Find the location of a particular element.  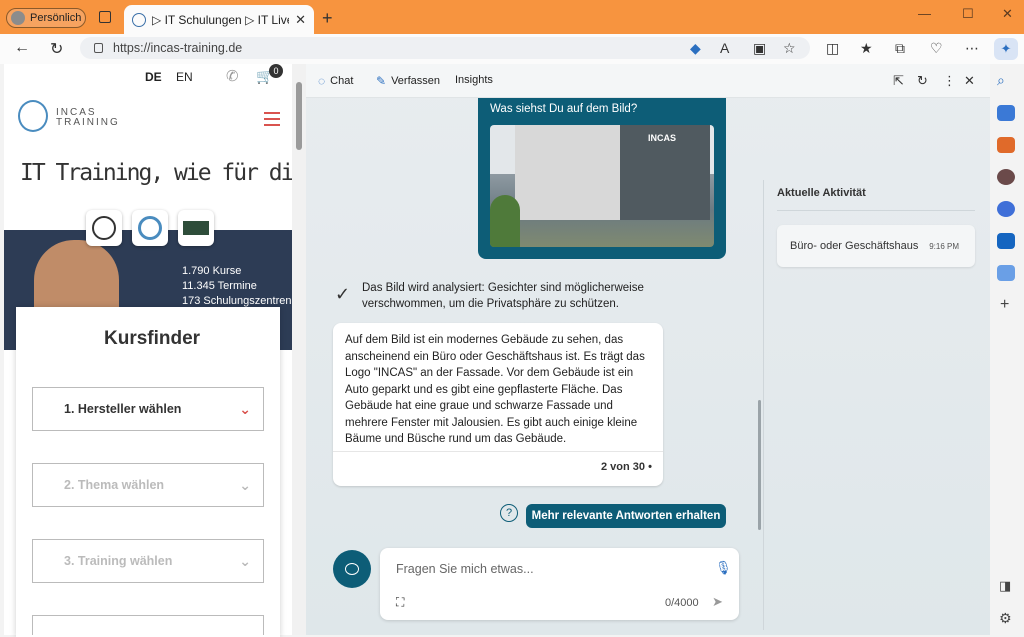

stat-courses: 1.790 Kurse is located at coordinates (212, 271).